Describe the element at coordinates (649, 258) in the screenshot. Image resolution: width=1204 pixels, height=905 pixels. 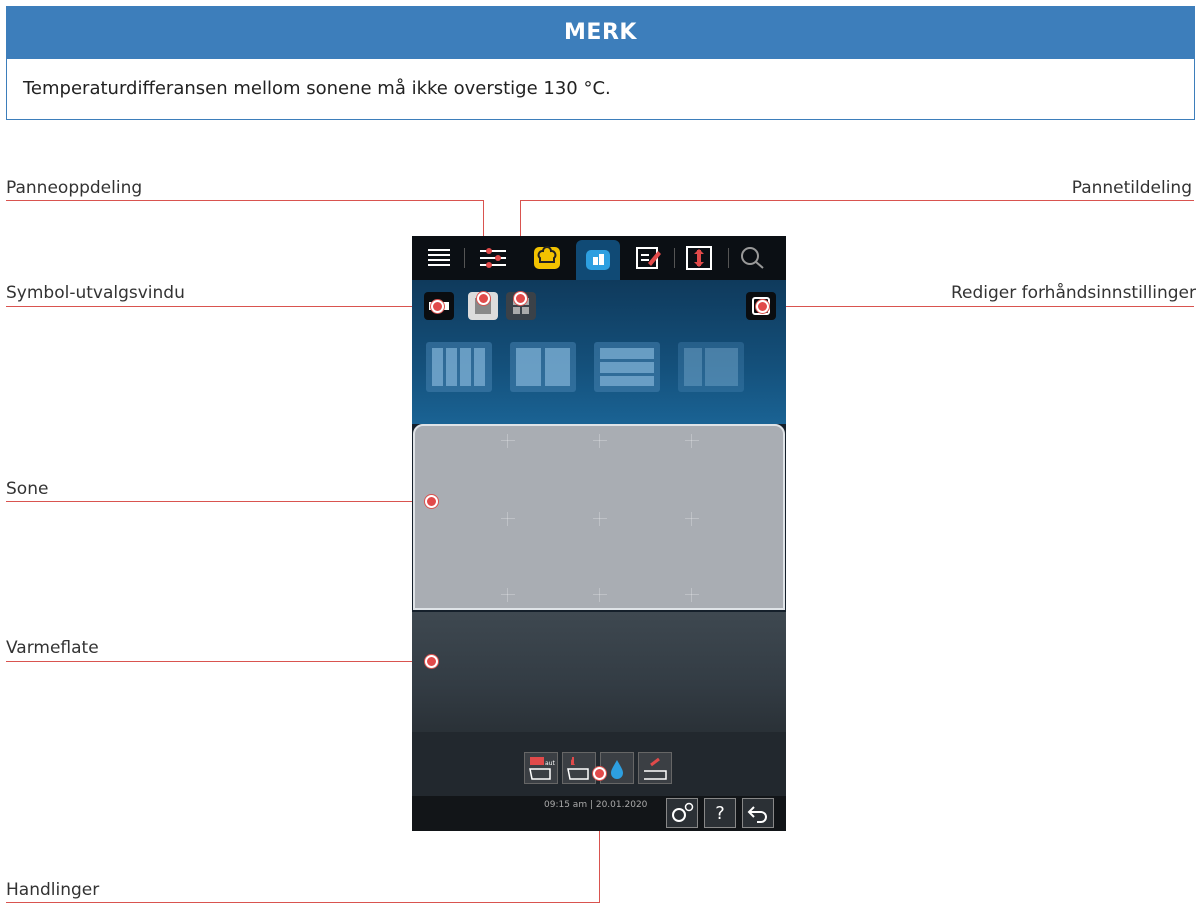
I see `edit-icon` at that location.